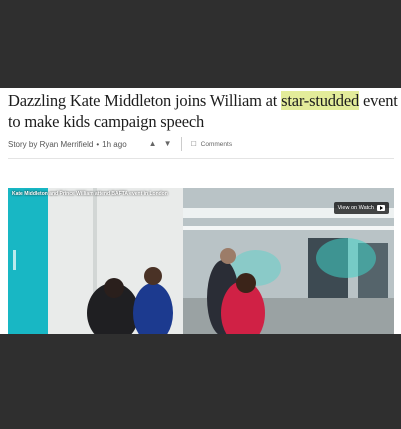 The width and height of the screenshot is (401, 429). I want to click on view-on-watch-button: View on Watch, so click(361, 208).